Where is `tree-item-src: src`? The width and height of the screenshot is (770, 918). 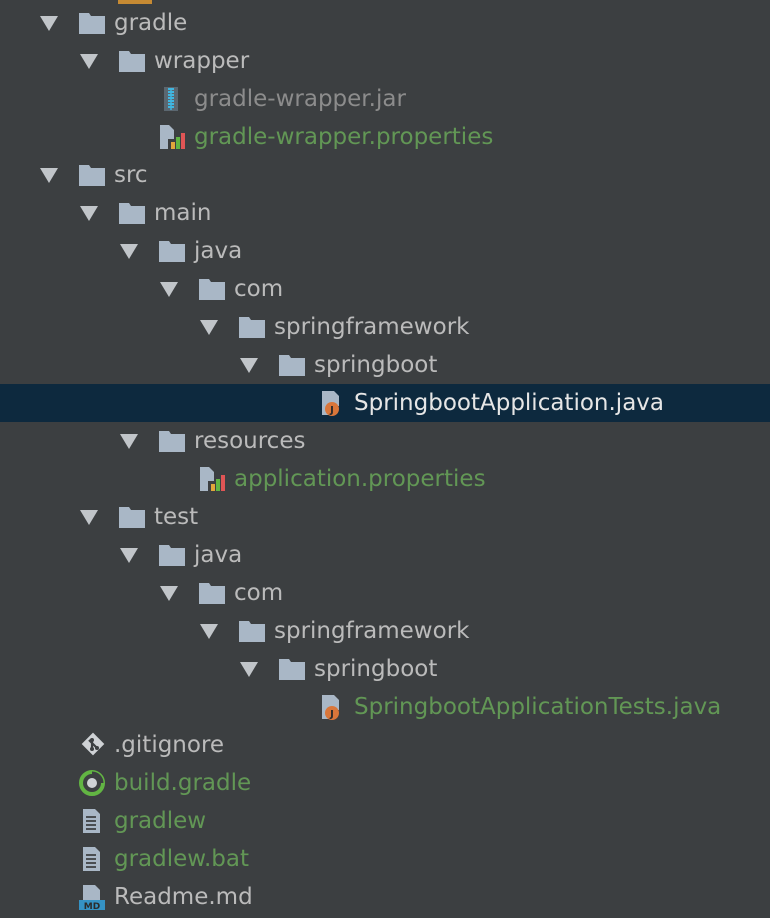 tree-item-src: src is located at coordinates (385, 175).